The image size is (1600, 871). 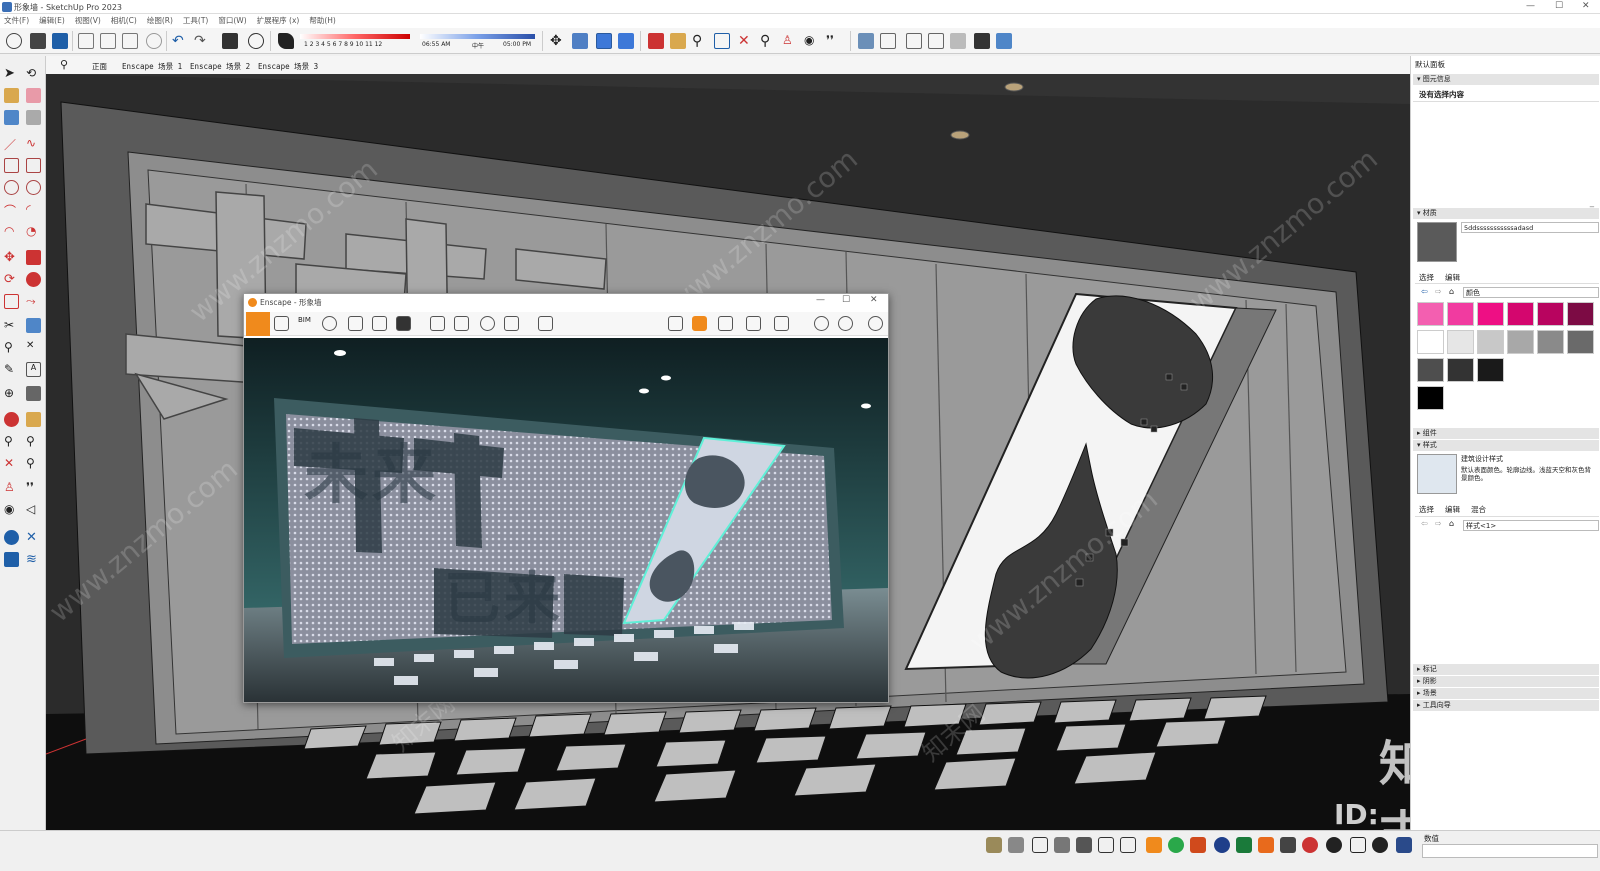 What do you see at coordinates (180, 41) in the screenshot?
I see `undo-icon: ↶` at bounding box center [180, 41].